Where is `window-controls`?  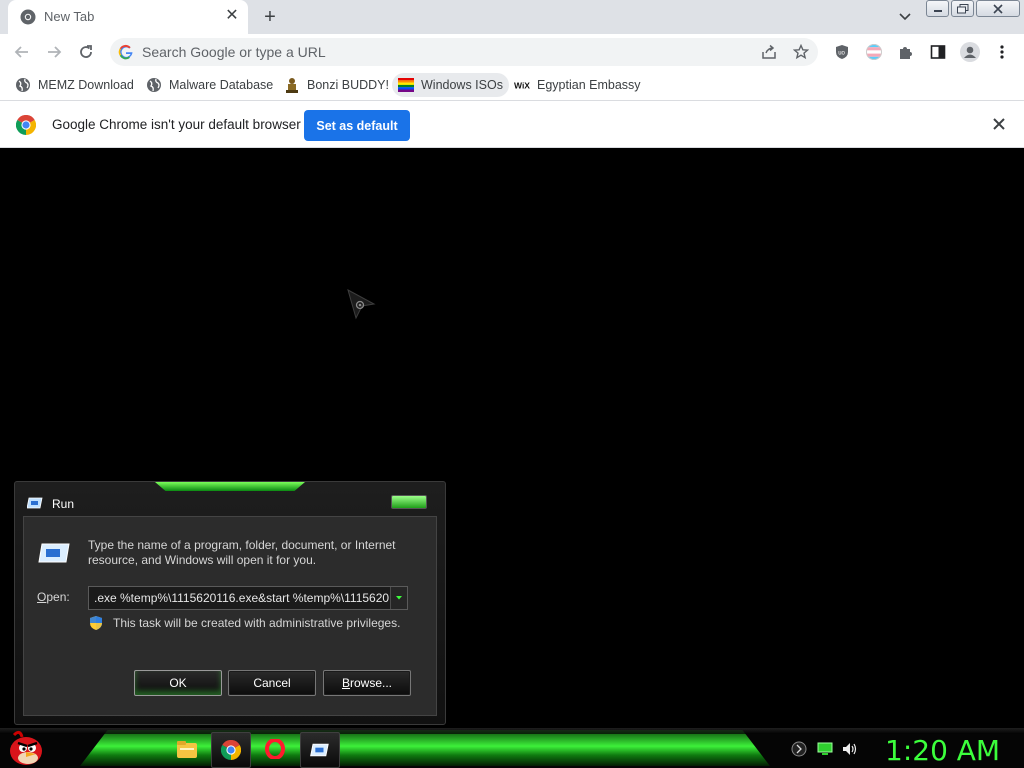 window-controls is located at coordinates (973, 8).